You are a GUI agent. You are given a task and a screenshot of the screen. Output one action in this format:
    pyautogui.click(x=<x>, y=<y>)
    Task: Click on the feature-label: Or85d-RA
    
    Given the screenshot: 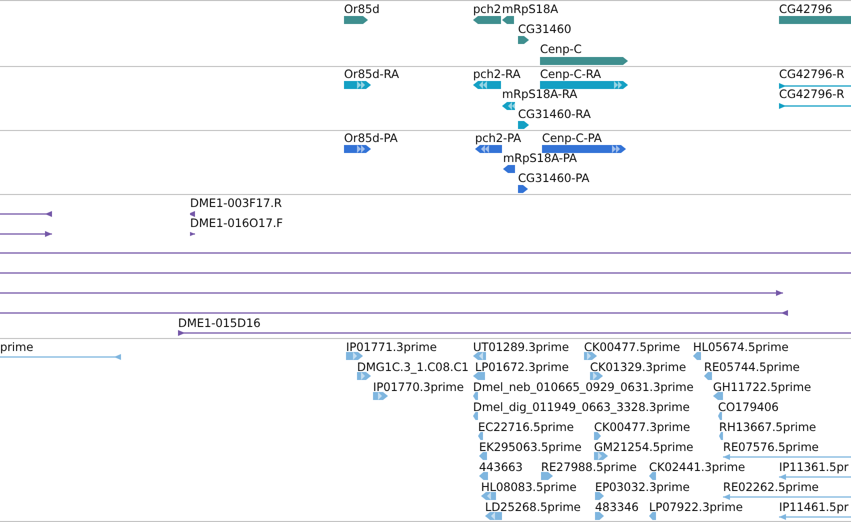 What is the action you would take?
    pyautogui.click(x=371, y=74)
    